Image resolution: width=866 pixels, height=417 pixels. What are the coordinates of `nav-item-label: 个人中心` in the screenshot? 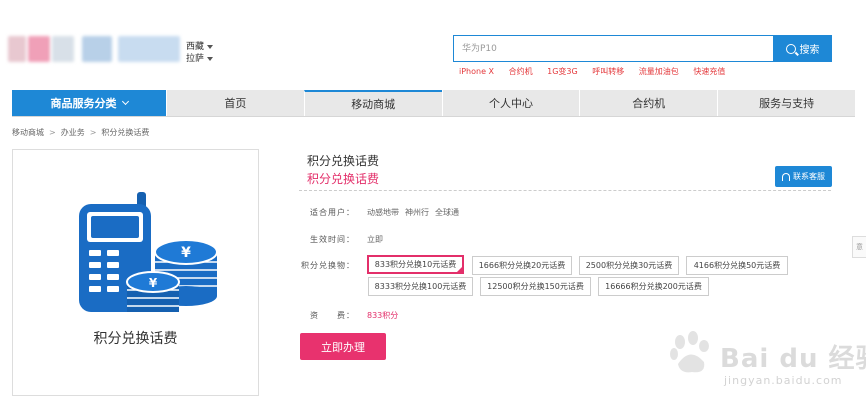 It's located at (510, 103).